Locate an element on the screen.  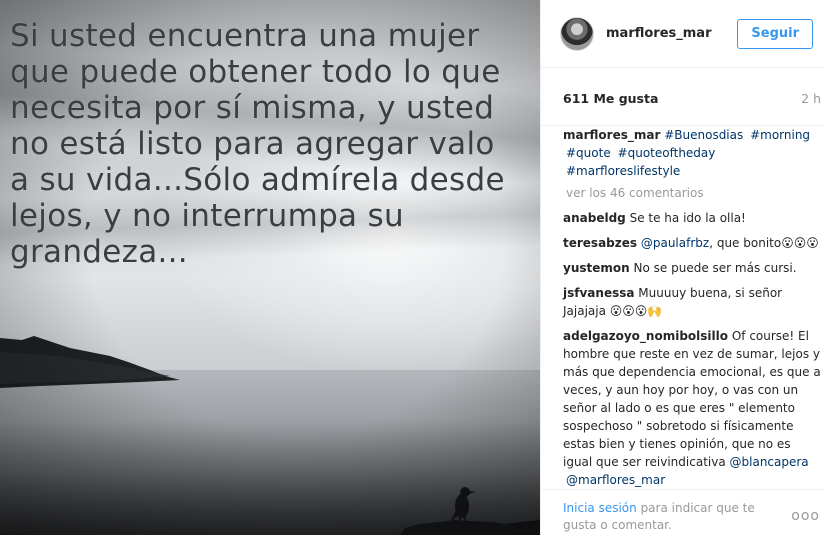
view-more-comments-link: ver los 46 comentarios is located at coordinates (693, 193).